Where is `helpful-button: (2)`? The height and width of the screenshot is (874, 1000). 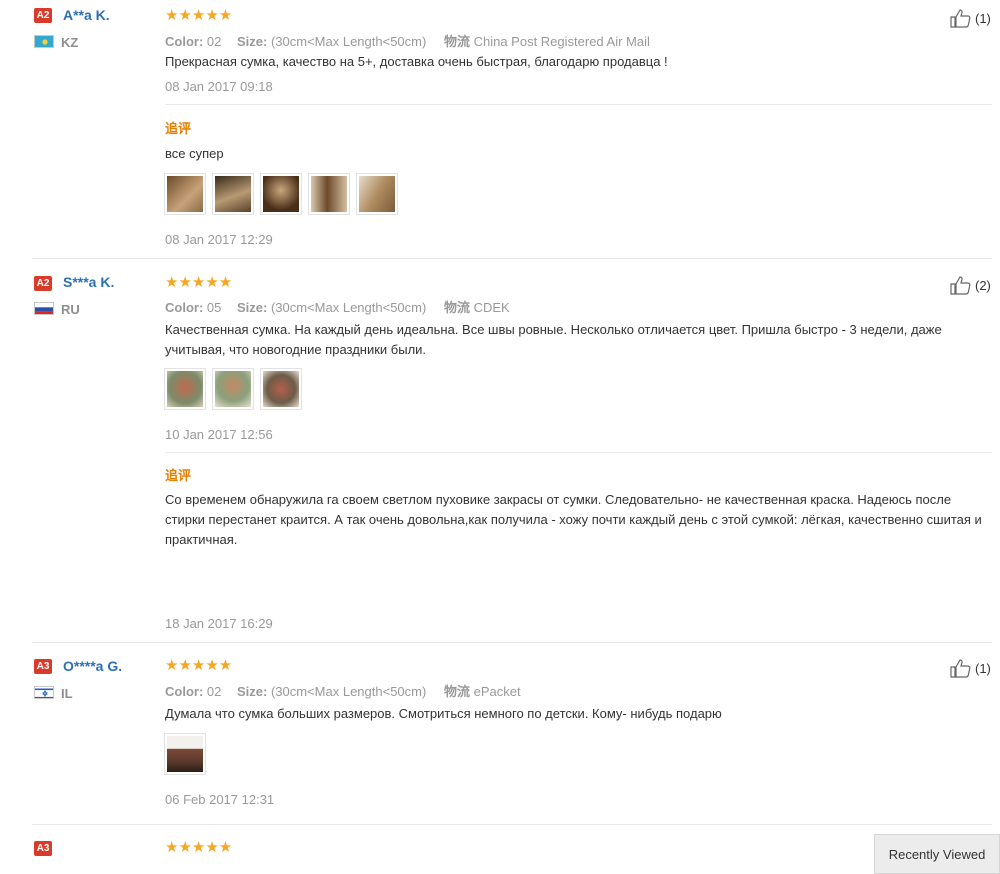 helpful-button: (2) is located at coordinates (970, 285).